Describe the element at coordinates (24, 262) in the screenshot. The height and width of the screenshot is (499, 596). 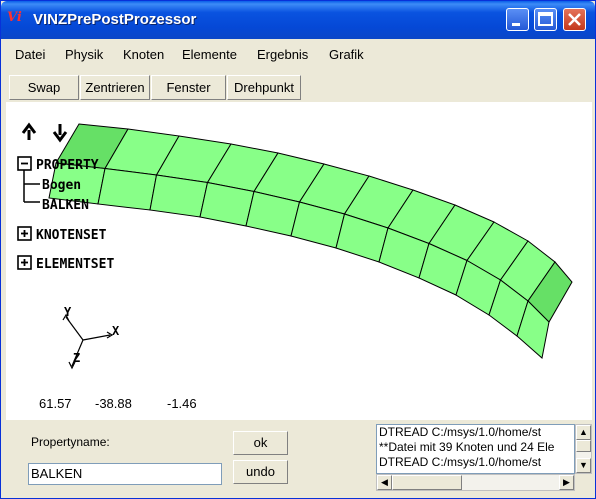
I see `expand-elementset-icon` at that location.